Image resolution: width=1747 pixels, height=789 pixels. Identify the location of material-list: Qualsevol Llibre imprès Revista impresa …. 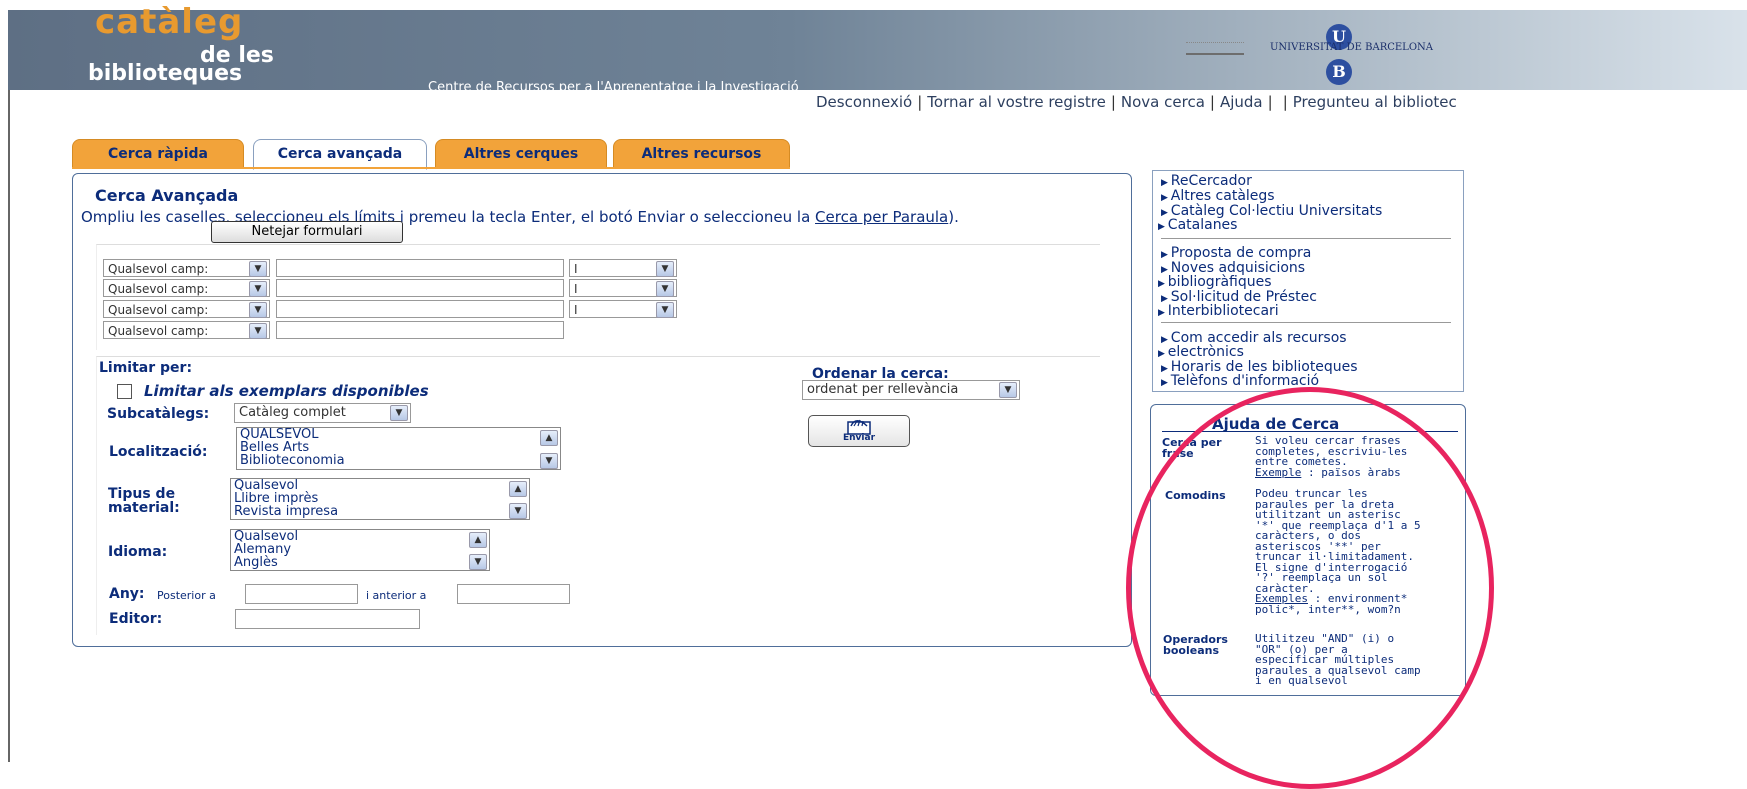
(380, 499).